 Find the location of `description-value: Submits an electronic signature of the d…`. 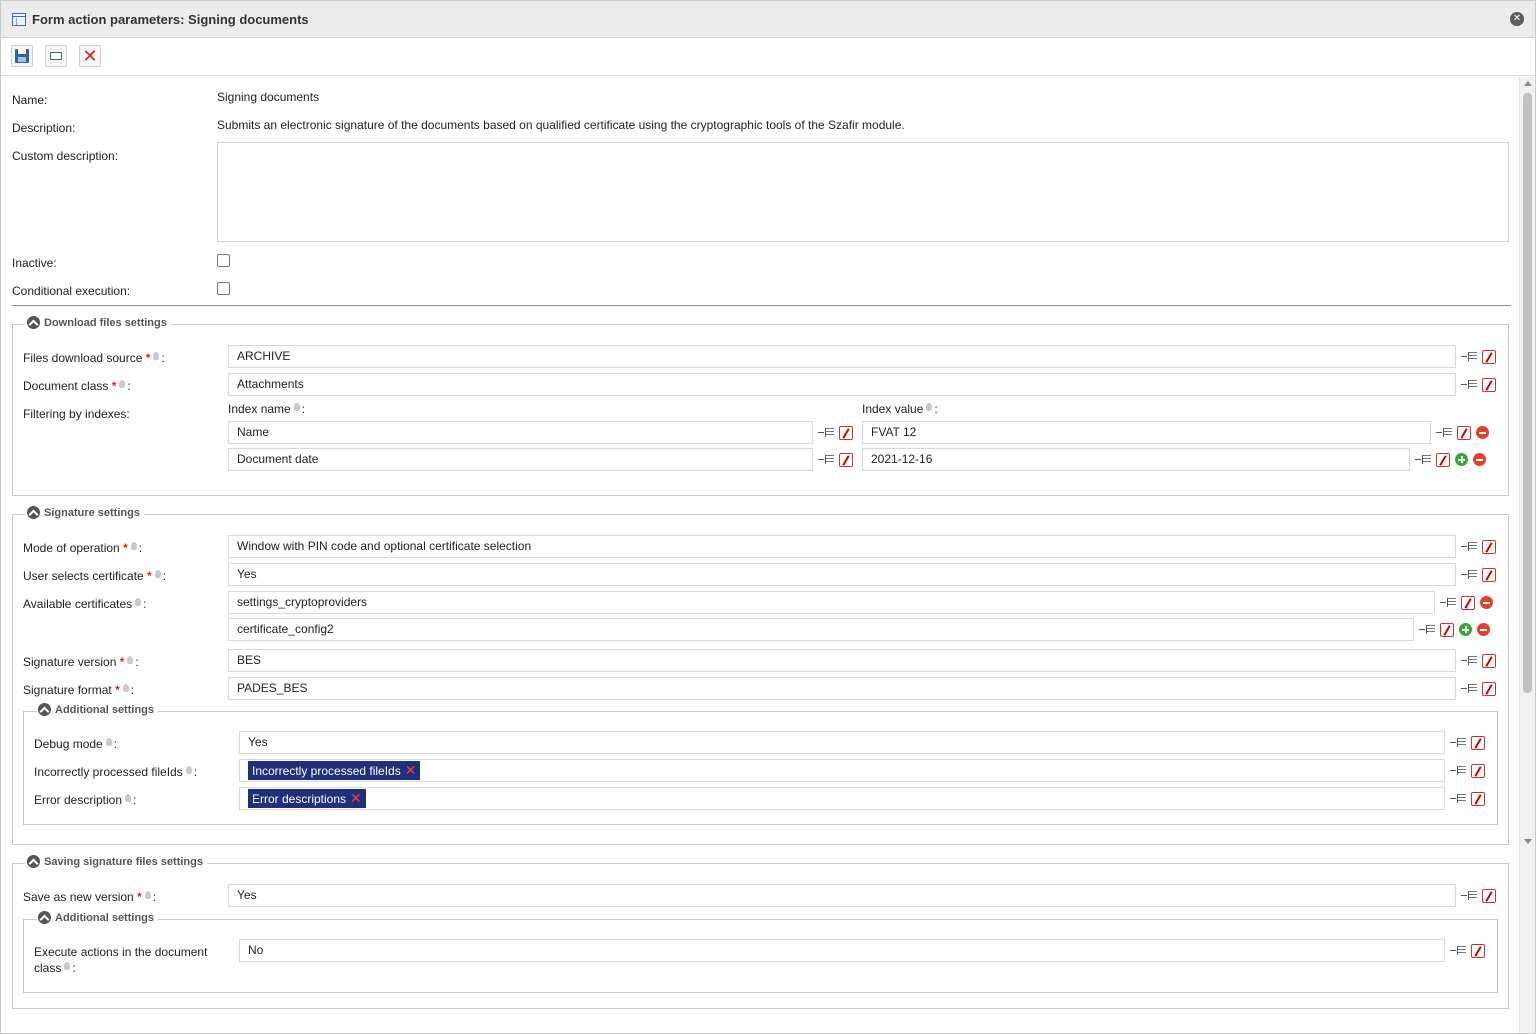

description-value: Submits an electronic signature of the d… is located at coordinates (561, 125).